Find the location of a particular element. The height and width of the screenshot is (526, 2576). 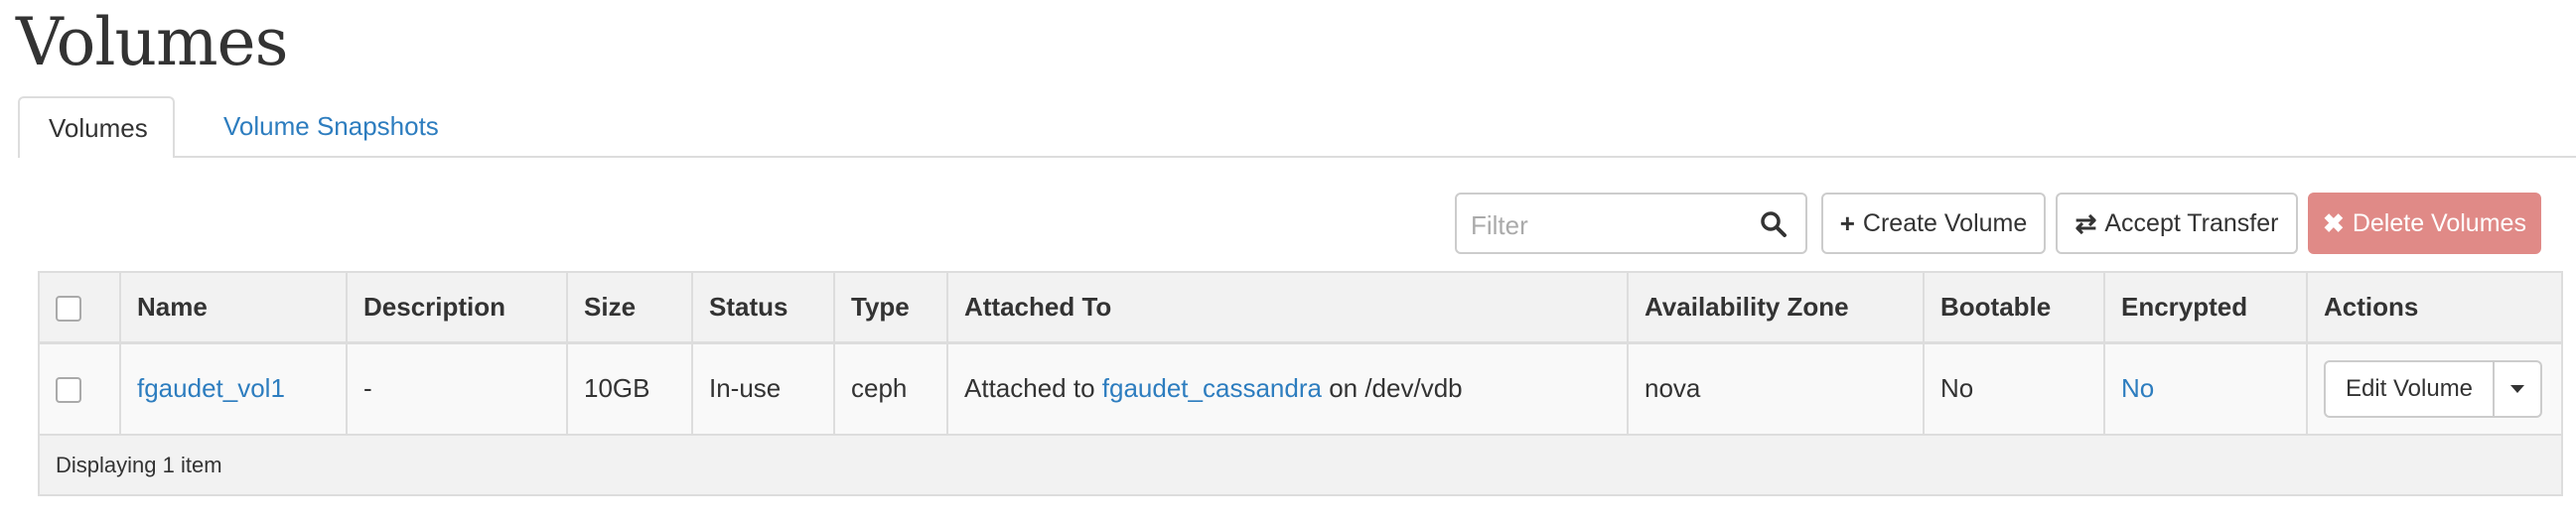

filter-box is located at coordinates (1631, 223).